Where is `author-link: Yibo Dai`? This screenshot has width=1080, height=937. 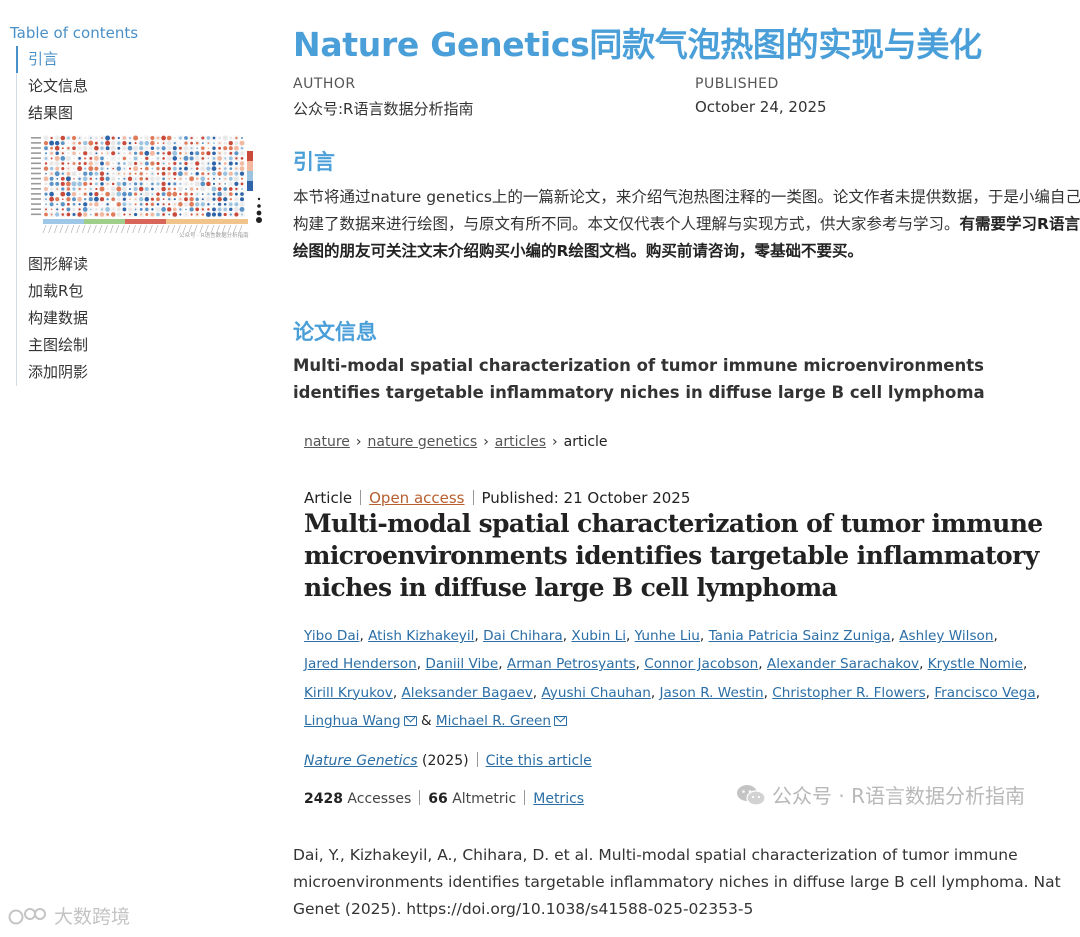
author-link: Yibo Dai is located at coordinates (331, 636).